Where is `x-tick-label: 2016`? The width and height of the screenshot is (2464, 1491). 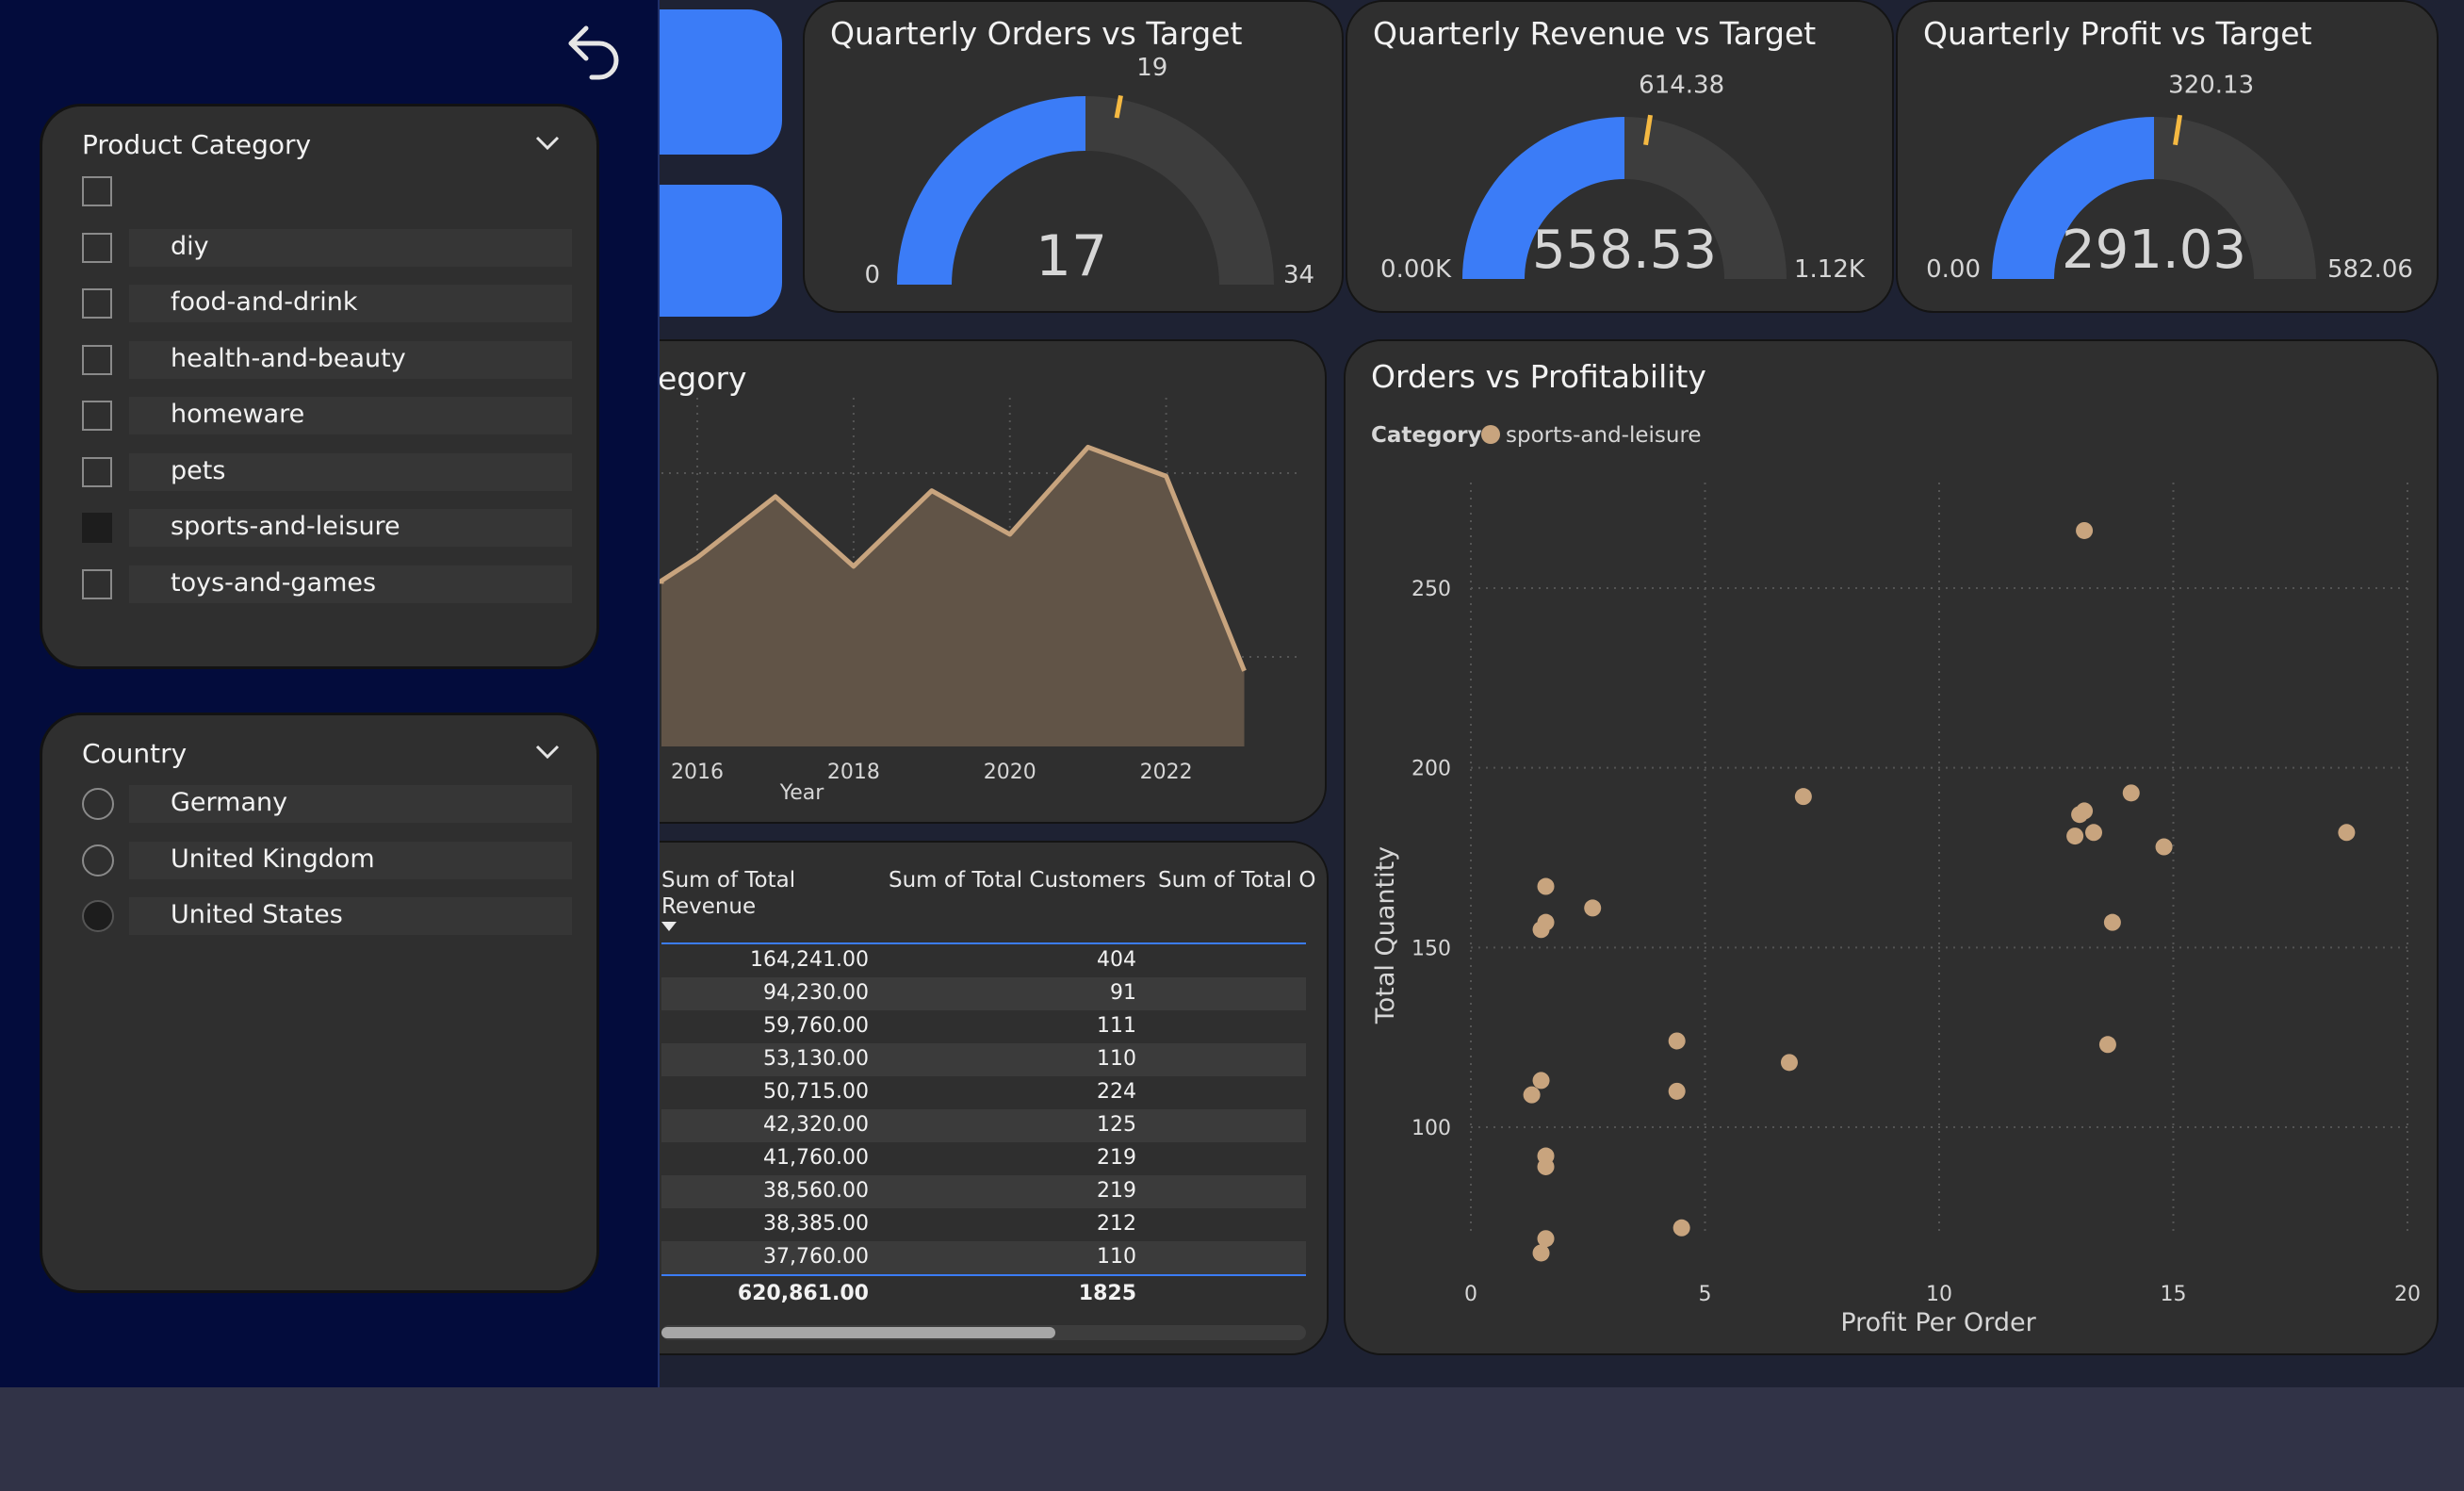
x-tick-label: 2016 is located at coordinates (697, 772).